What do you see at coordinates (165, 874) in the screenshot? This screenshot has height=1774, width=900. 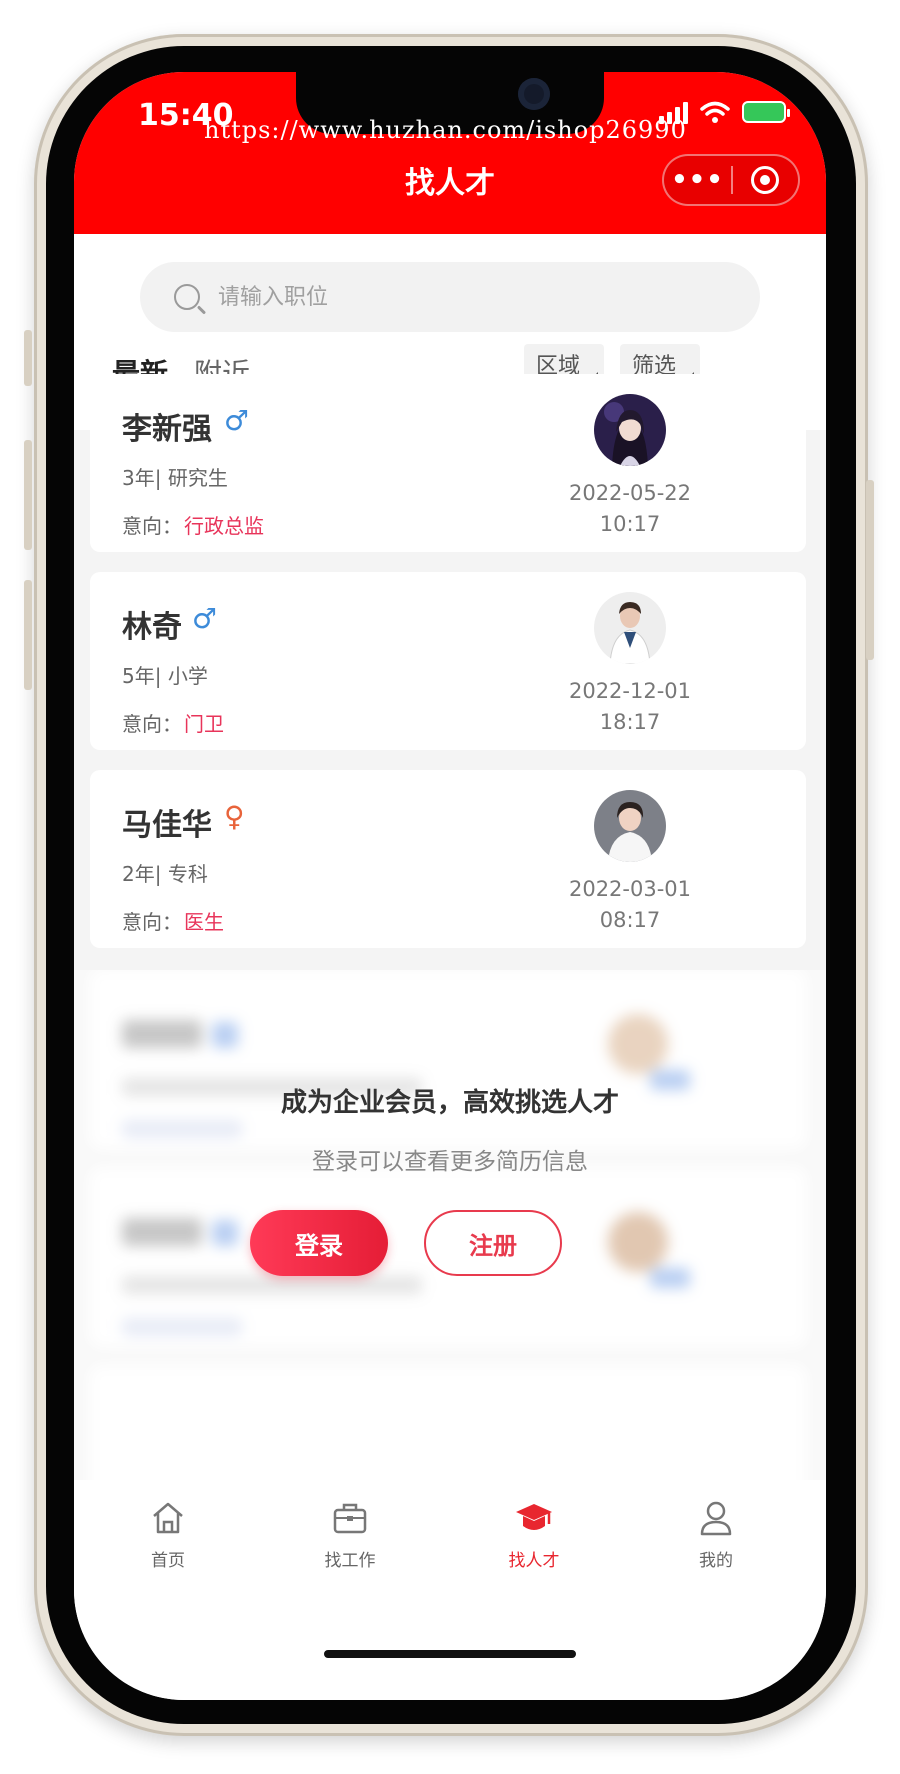 I see `candidate-experience: 2年| 专科` at bounding box center [165, 874].